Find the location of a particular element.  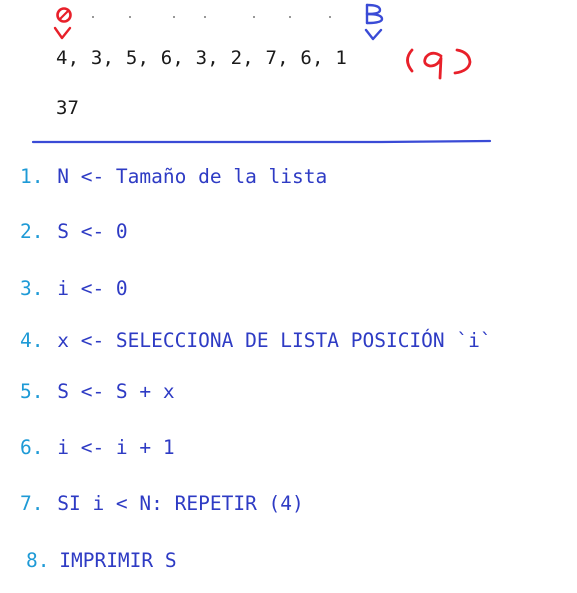

step-3: 3. i <- 0 is located at coordinates (74, 288).